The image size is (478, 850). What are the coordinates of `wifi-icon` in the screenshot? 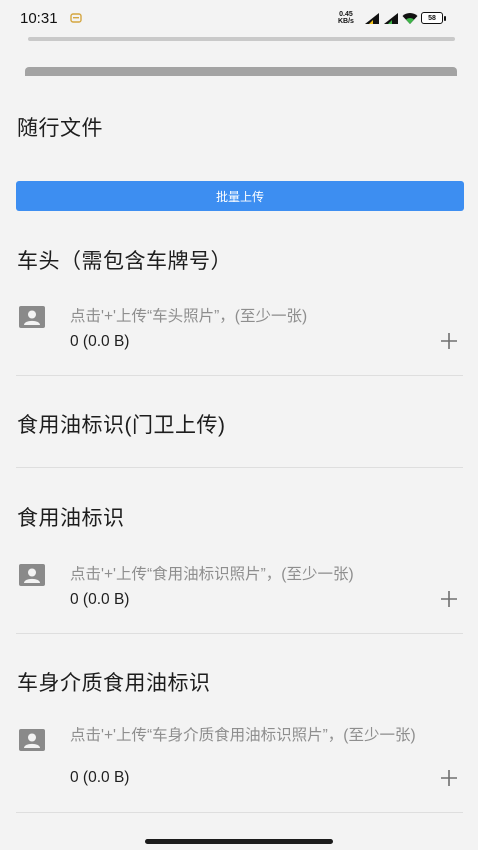 It's located at (410, 18).